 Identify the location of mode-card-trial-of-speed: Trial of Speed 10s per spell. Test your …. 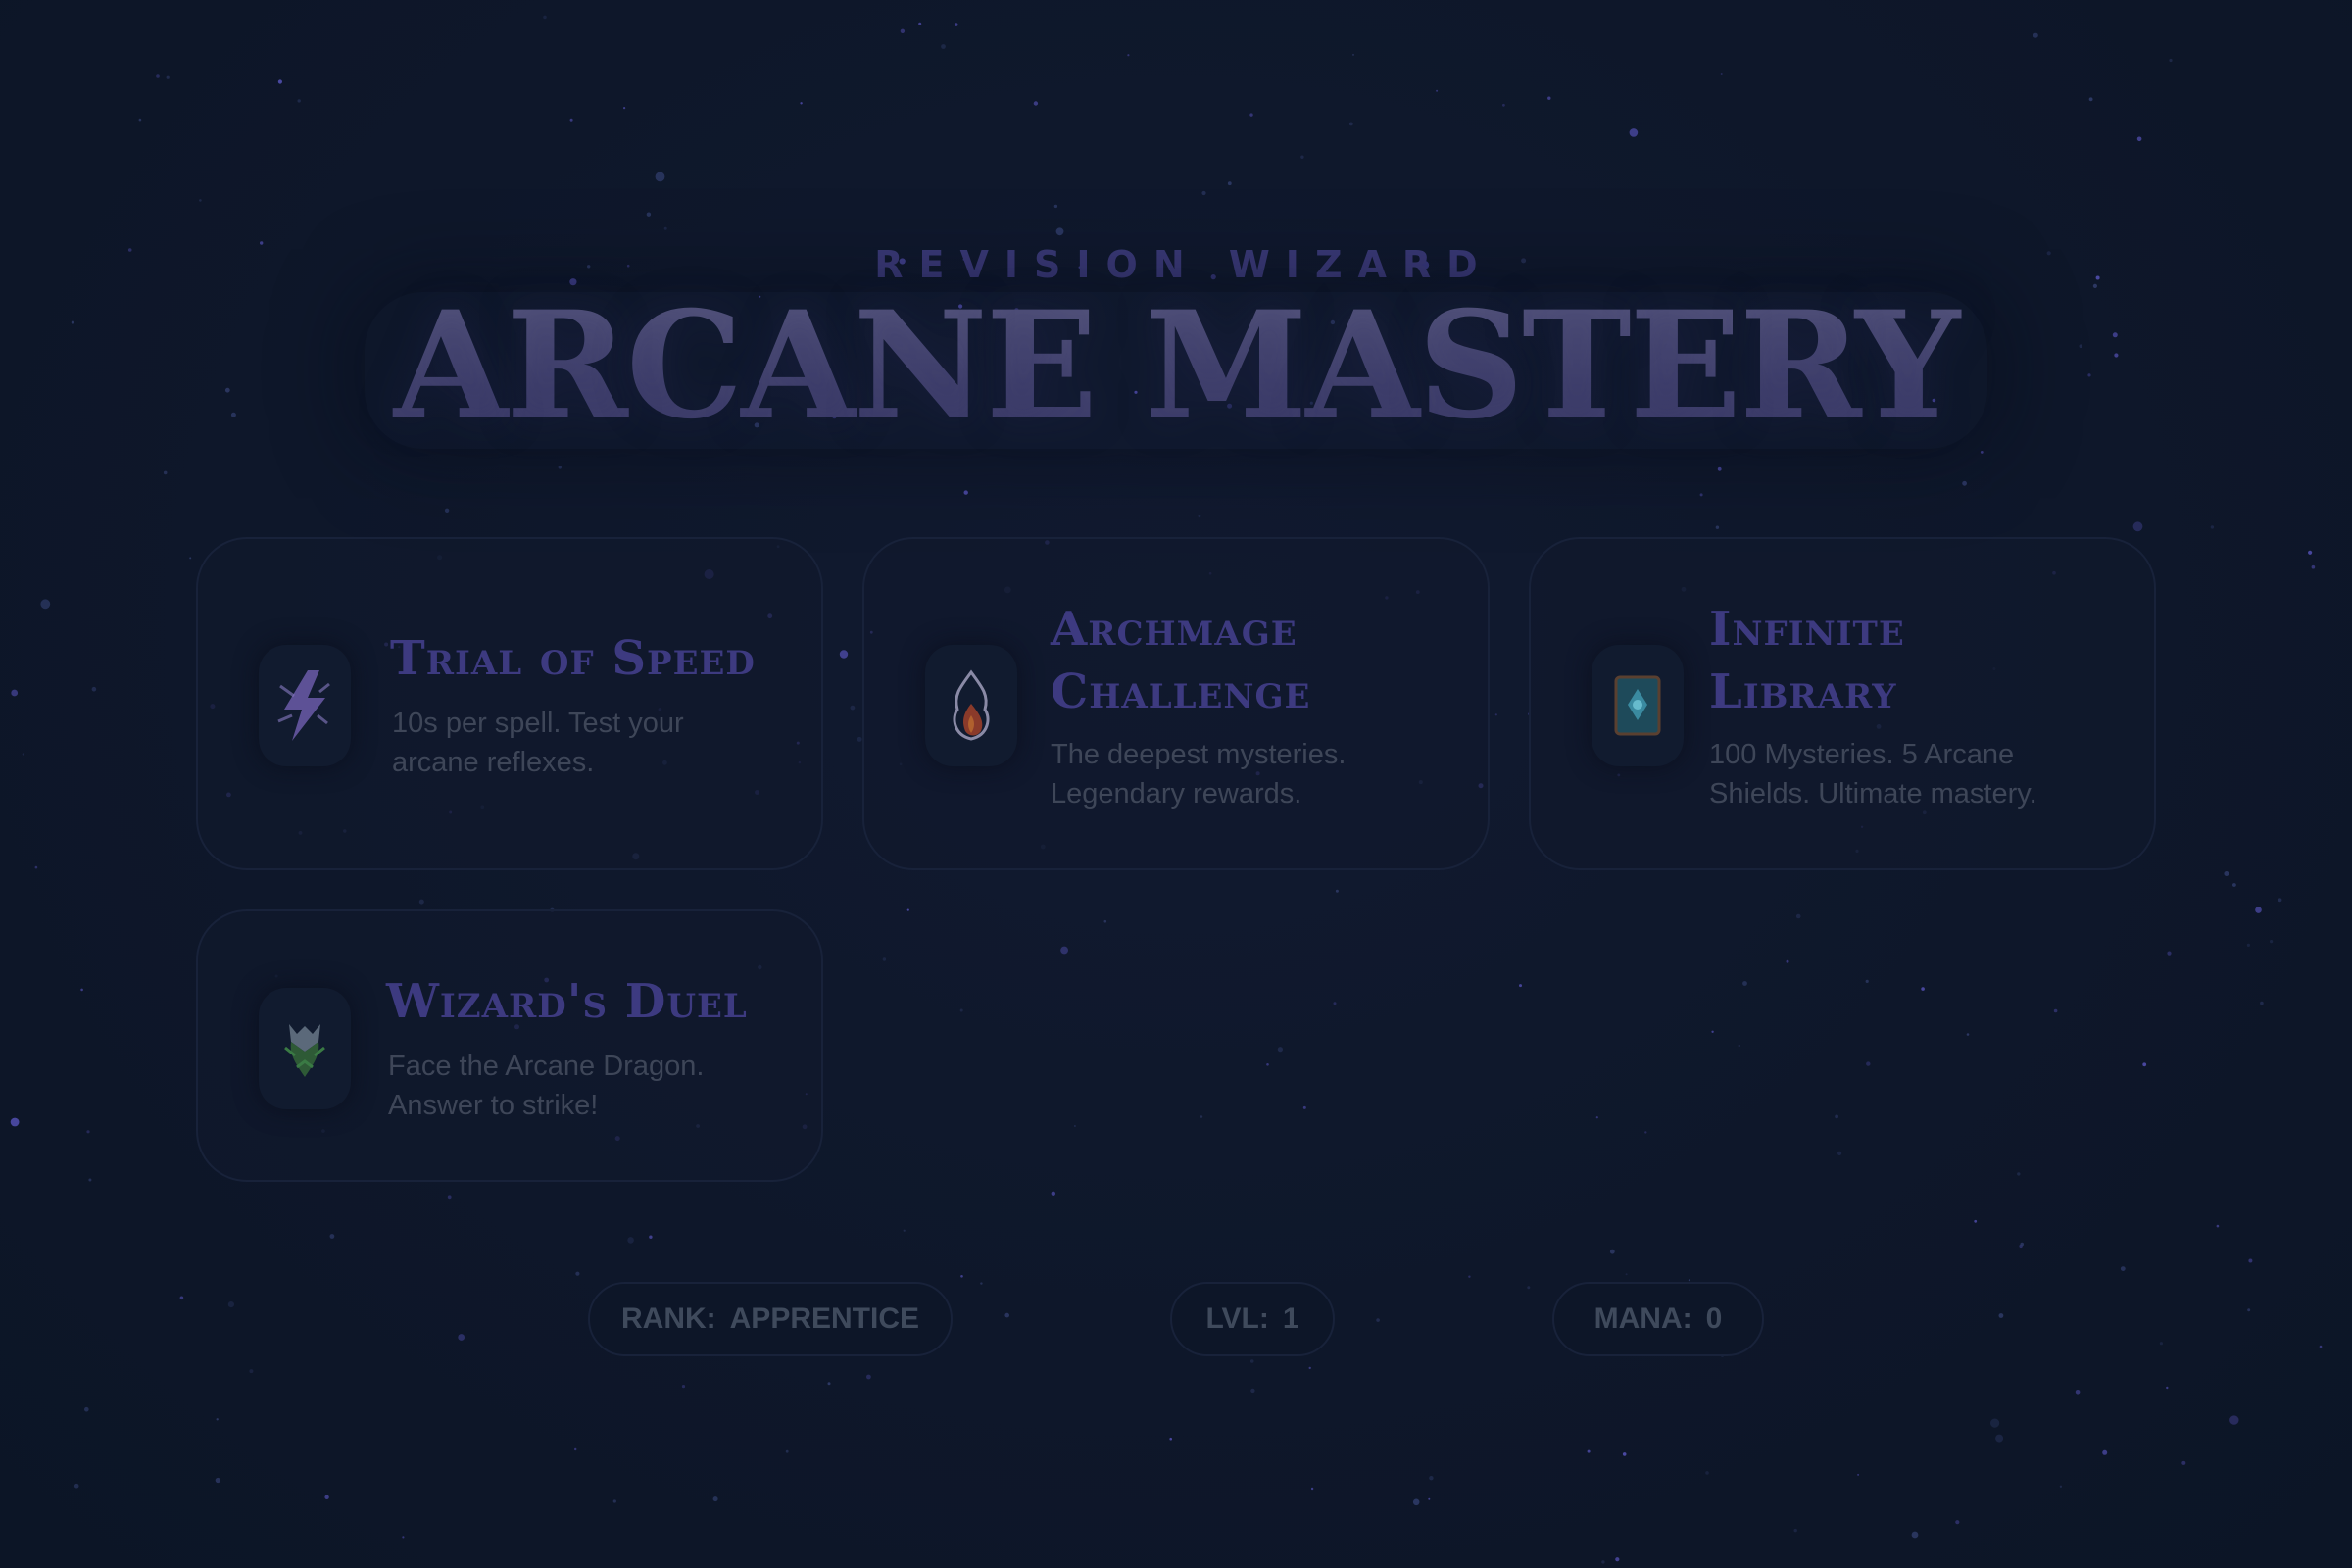
(509, 703).